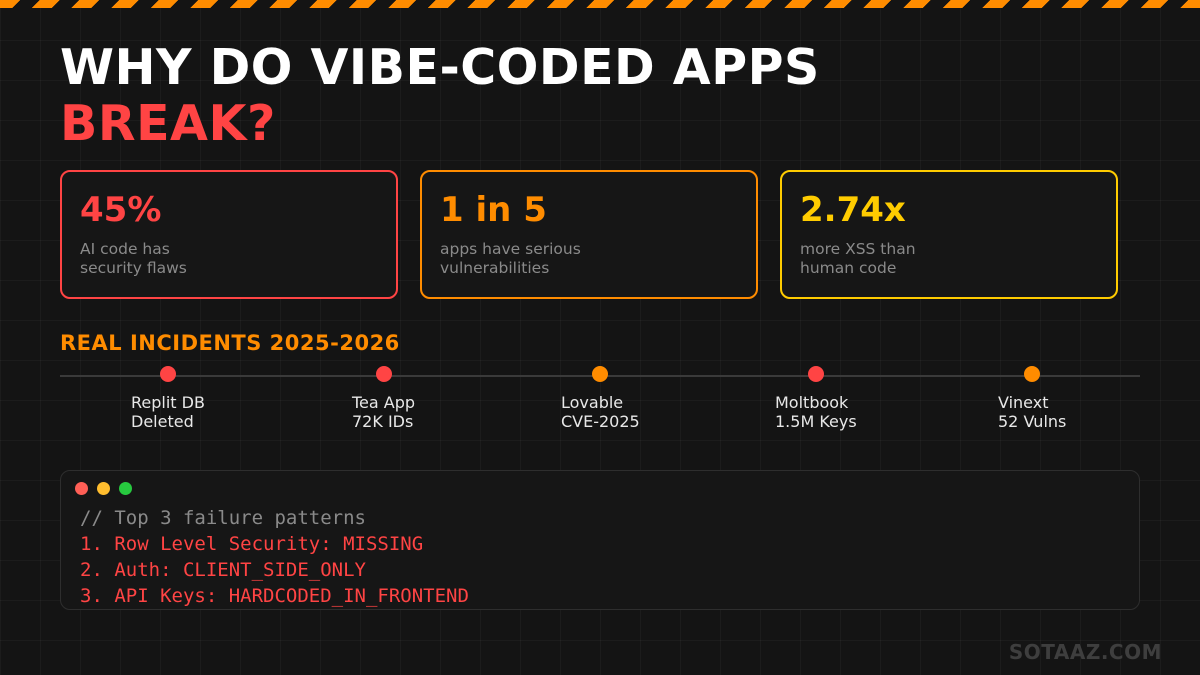  I want to click on timeline-label-line: Lovable, so click(592, 402).